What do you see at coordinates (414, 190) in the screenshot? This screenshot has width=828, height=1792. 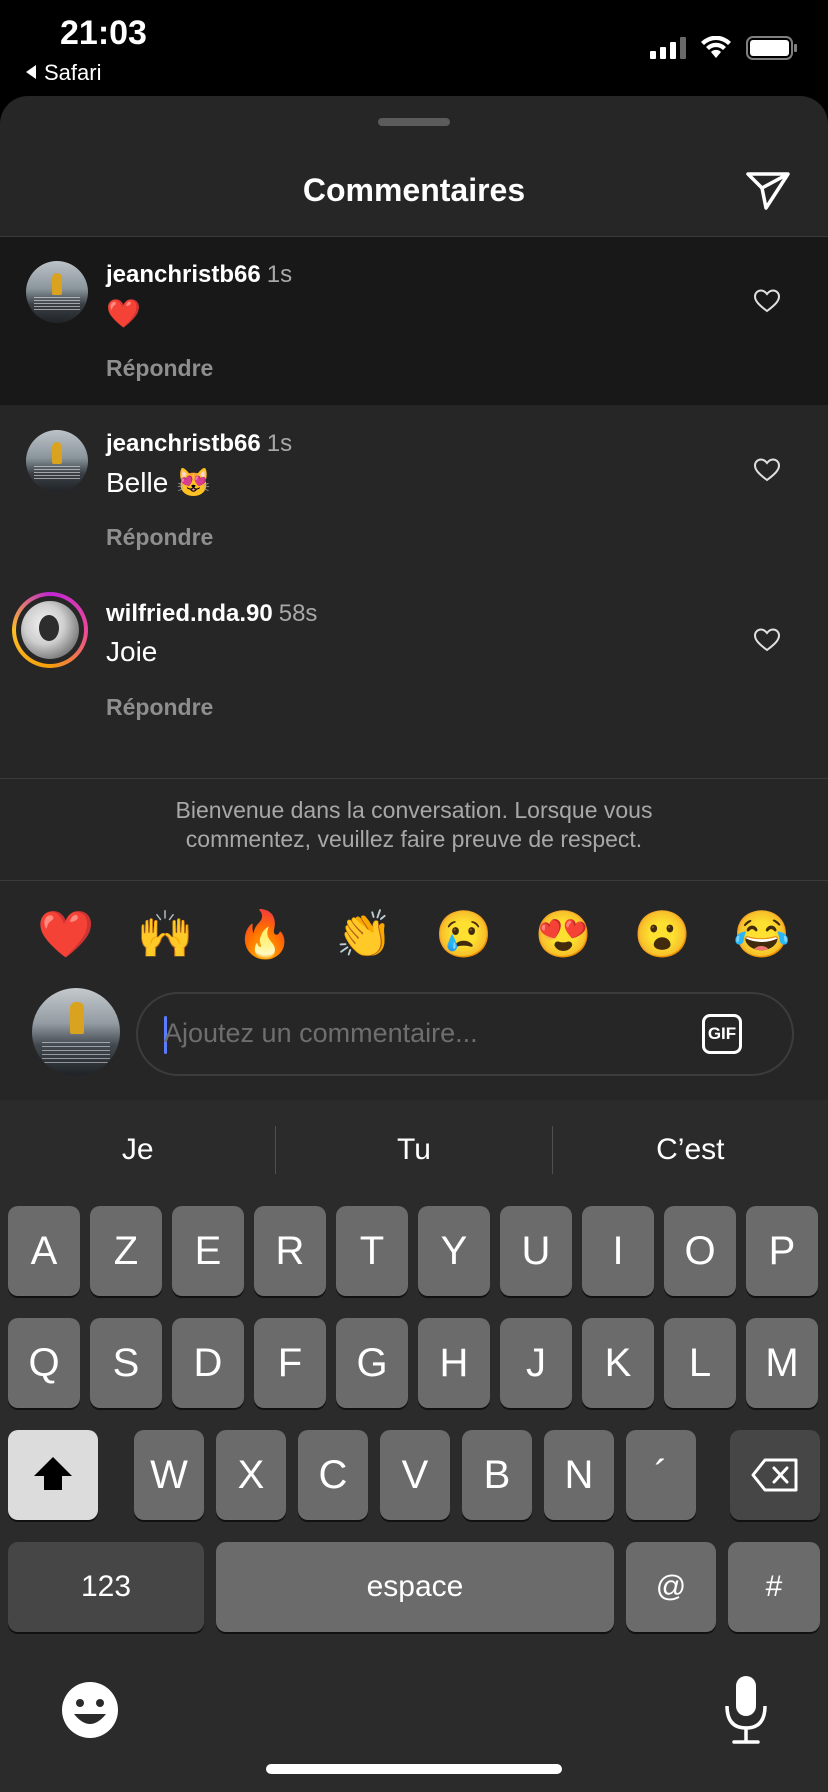 I see `sheet-title: Commentaires` at bounding box center [414, 190].